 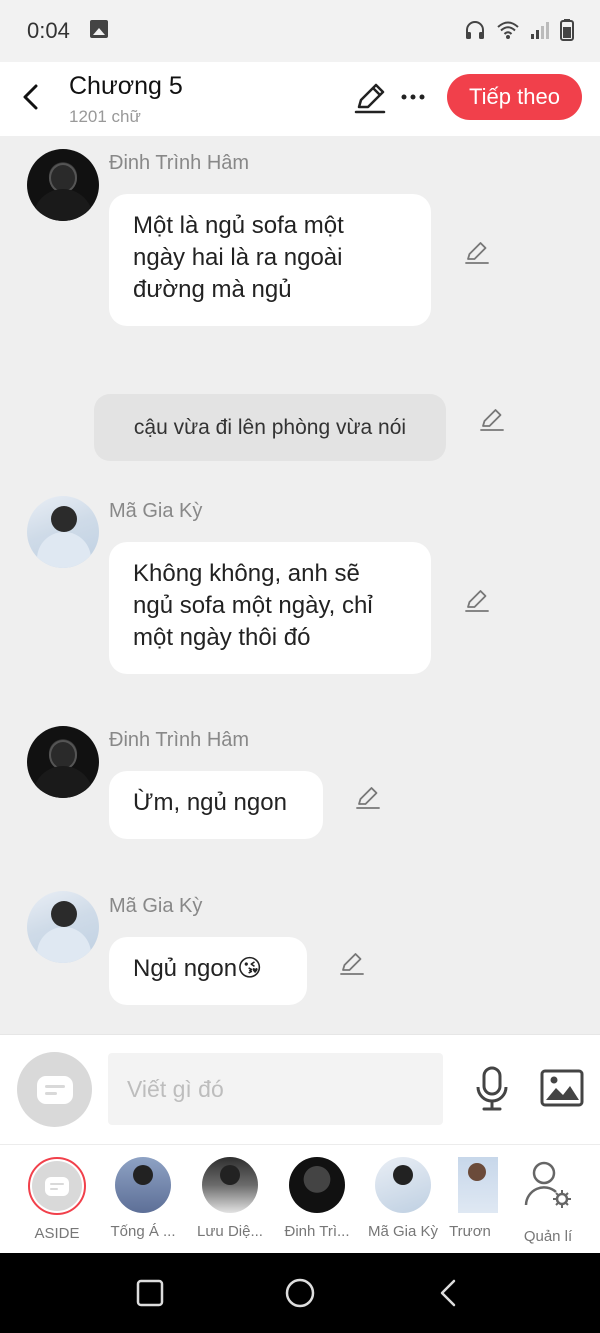 I want to click on character-label: Trươn, so click(x=470, y=1231).